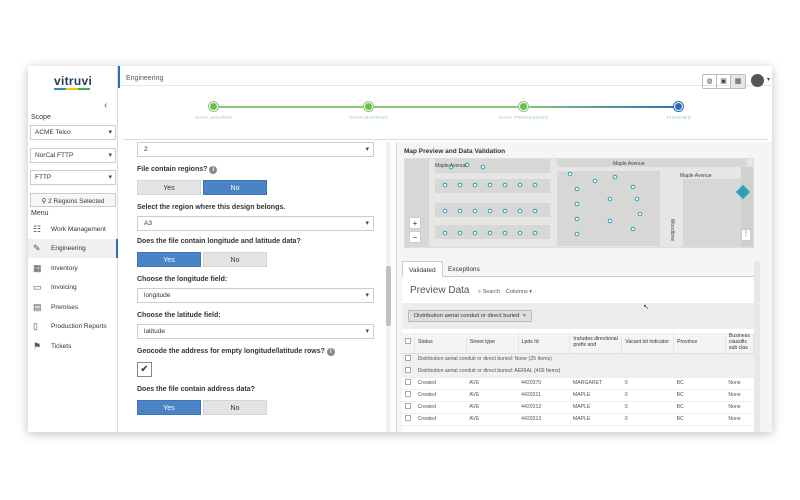 This screenshot has height=500, width=800. What do you see at coordinates (255, 223) in the screenshot?
I see `region-select: A3` at bounding box center [255, 223].